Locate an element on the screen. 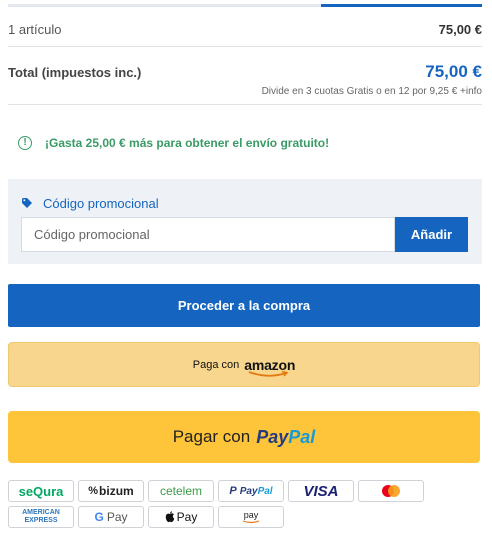 Image resolution: width=492 pixels, height=549 pixels. amex-logo-line2: EXPRESS is located at coordinates (41, 520).